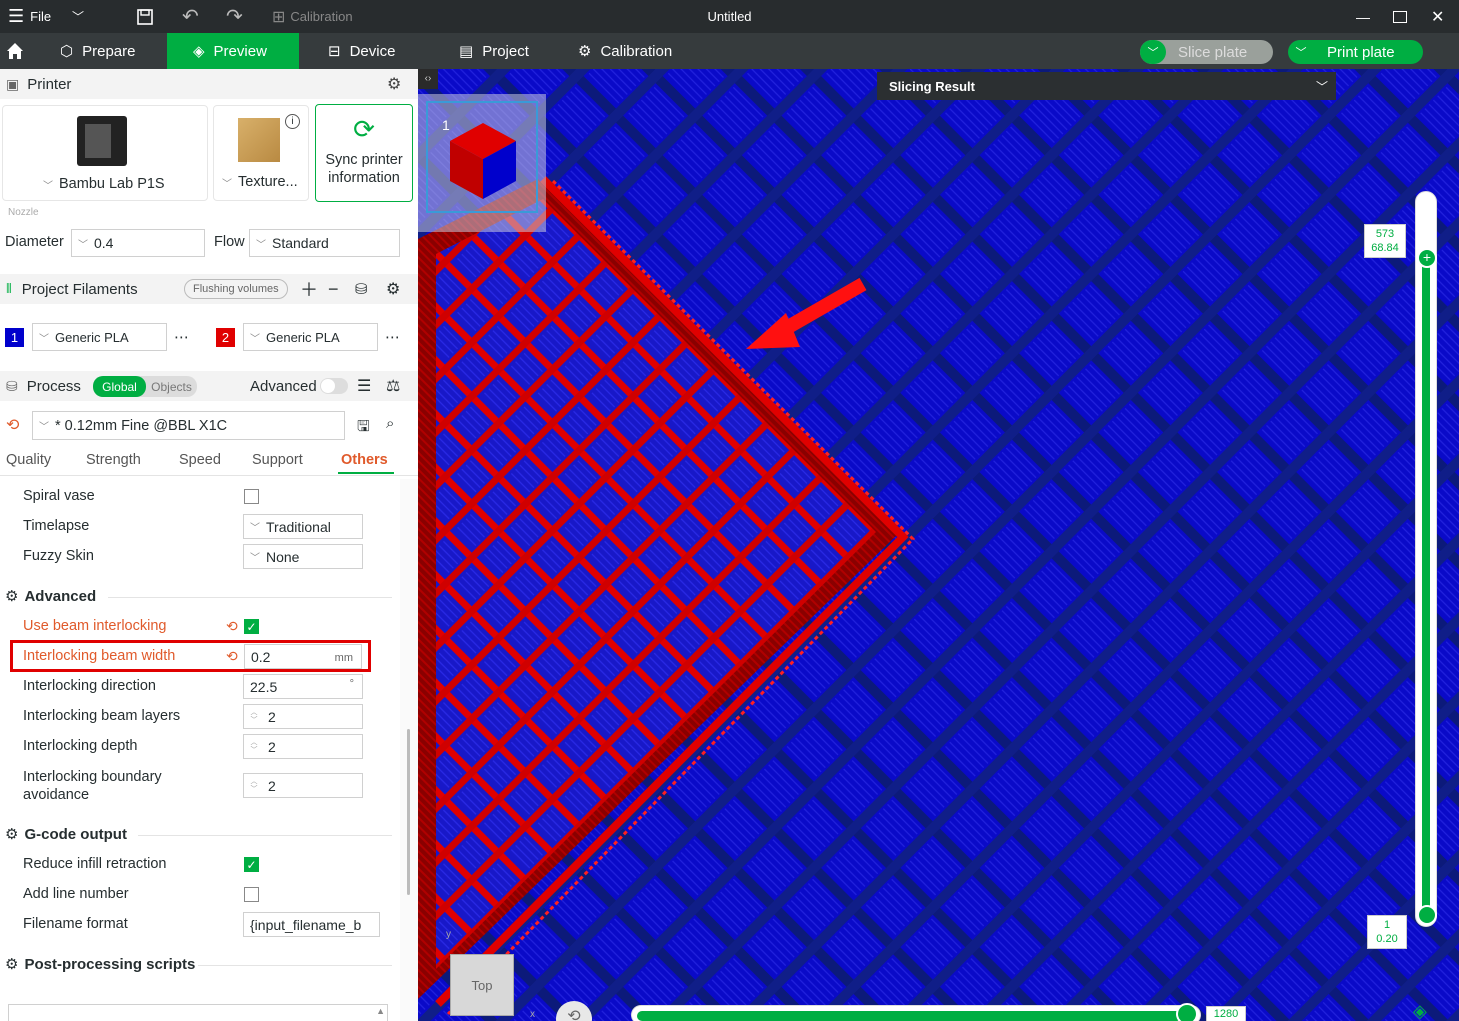 Image resolution: width=1459 pixels, height=1021 pixels. What do you see at coordinates (1400, 16) in the screenshot?
I see `maximize-icon` at bounding box center [1400, 16].